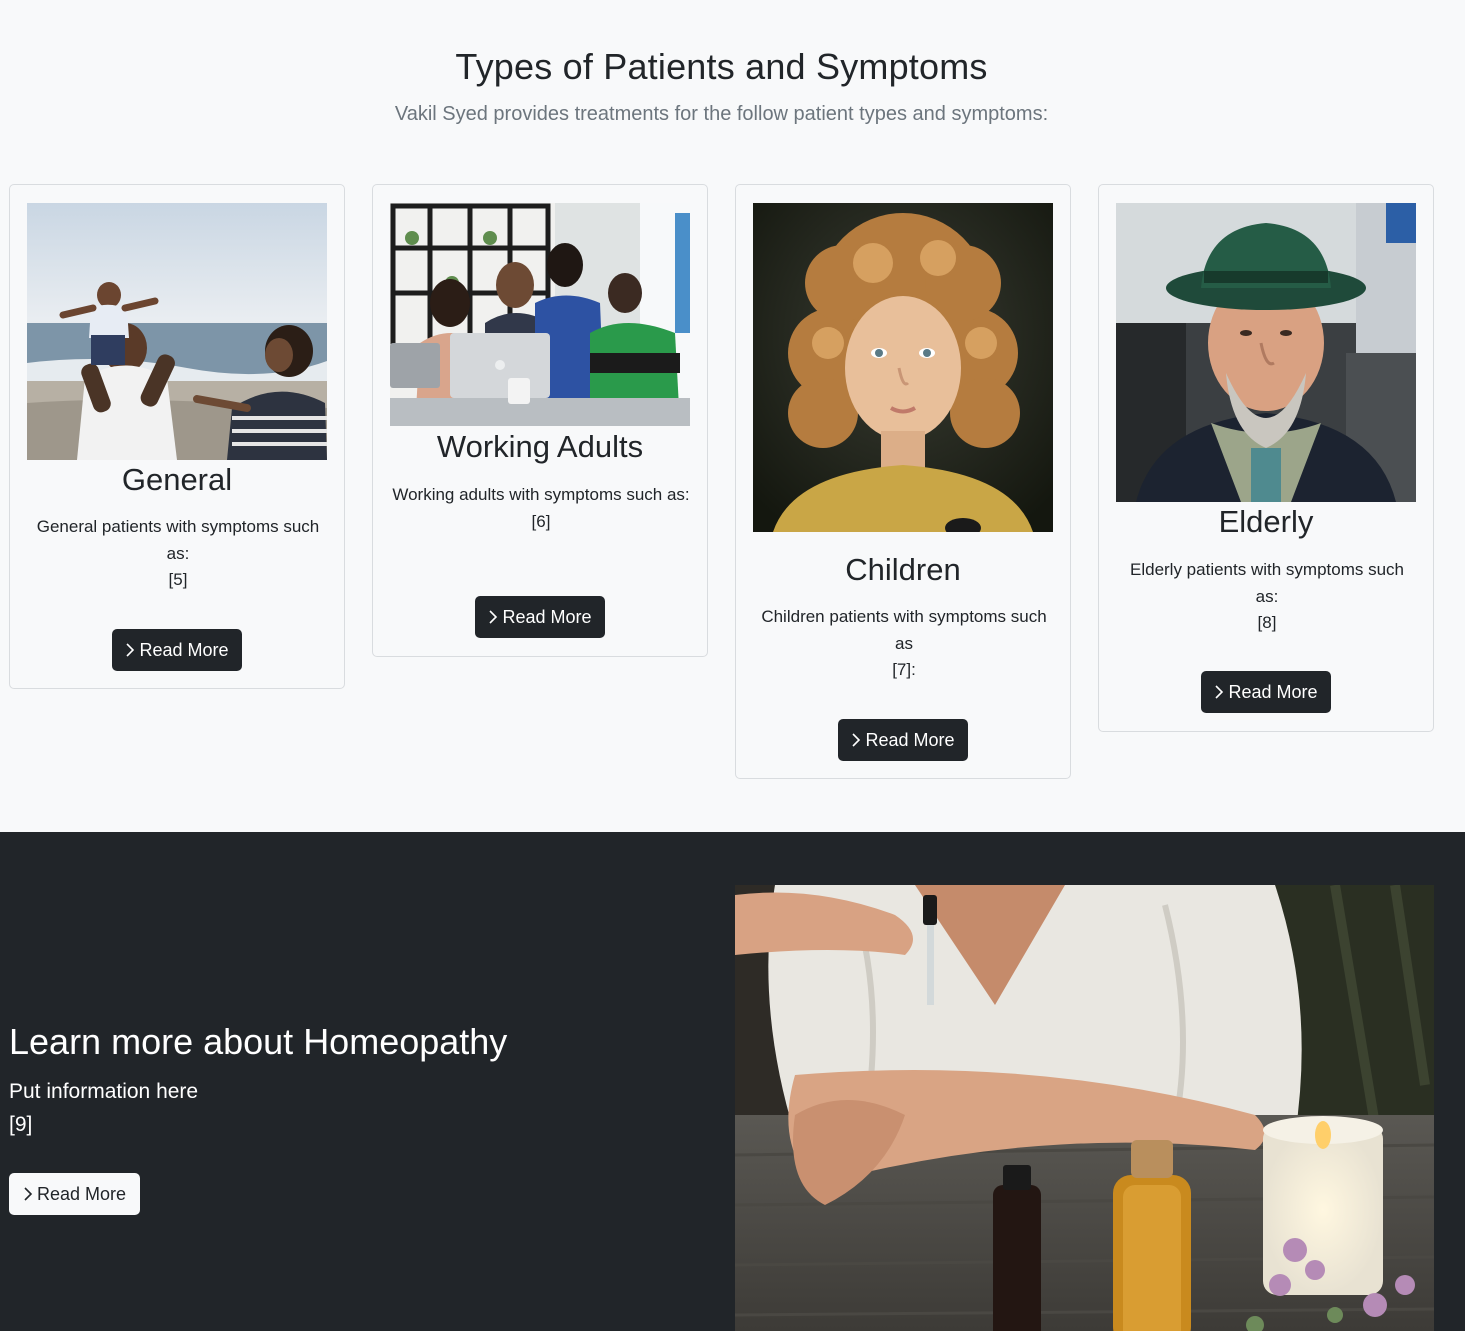 This screenshot has width=1465, height=1331. I want to click on learn-read-more-button: Read More, so click(74, 1194).